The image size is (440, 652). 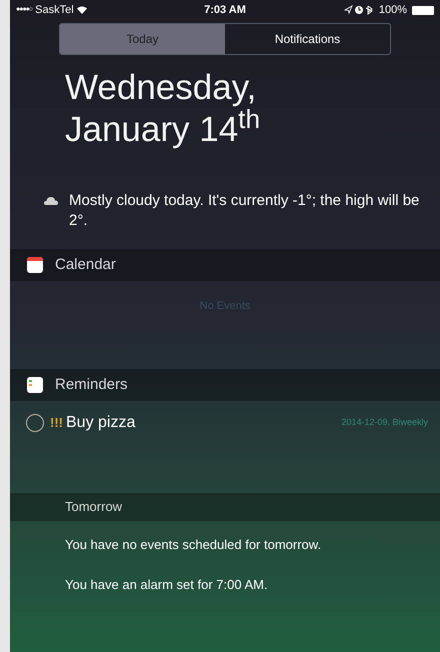 I want to click on clock-time: 7:03 AM, so click(x=225, y=10).